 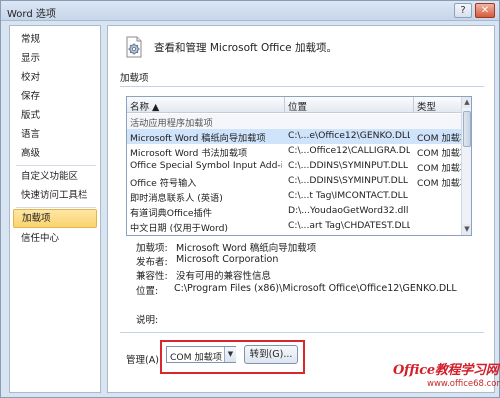 I want to click on sidebar-item-customize-ribbon: 自定义功能区, so click(x=55, y=176).